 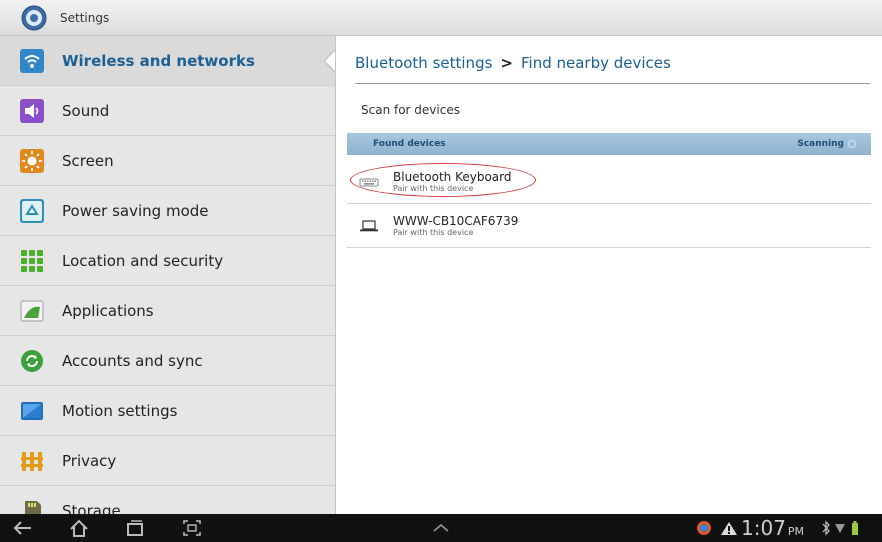 I want to click on sidebar-item-label: Screen, so click(x=88, y=160).